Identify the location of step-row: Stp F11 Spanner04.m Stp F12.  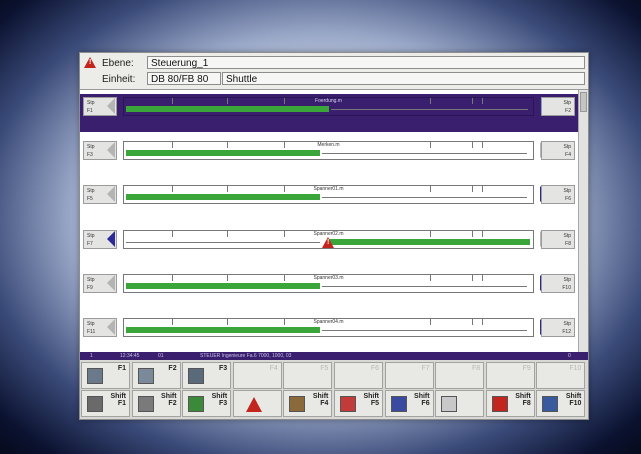
(329, 328).